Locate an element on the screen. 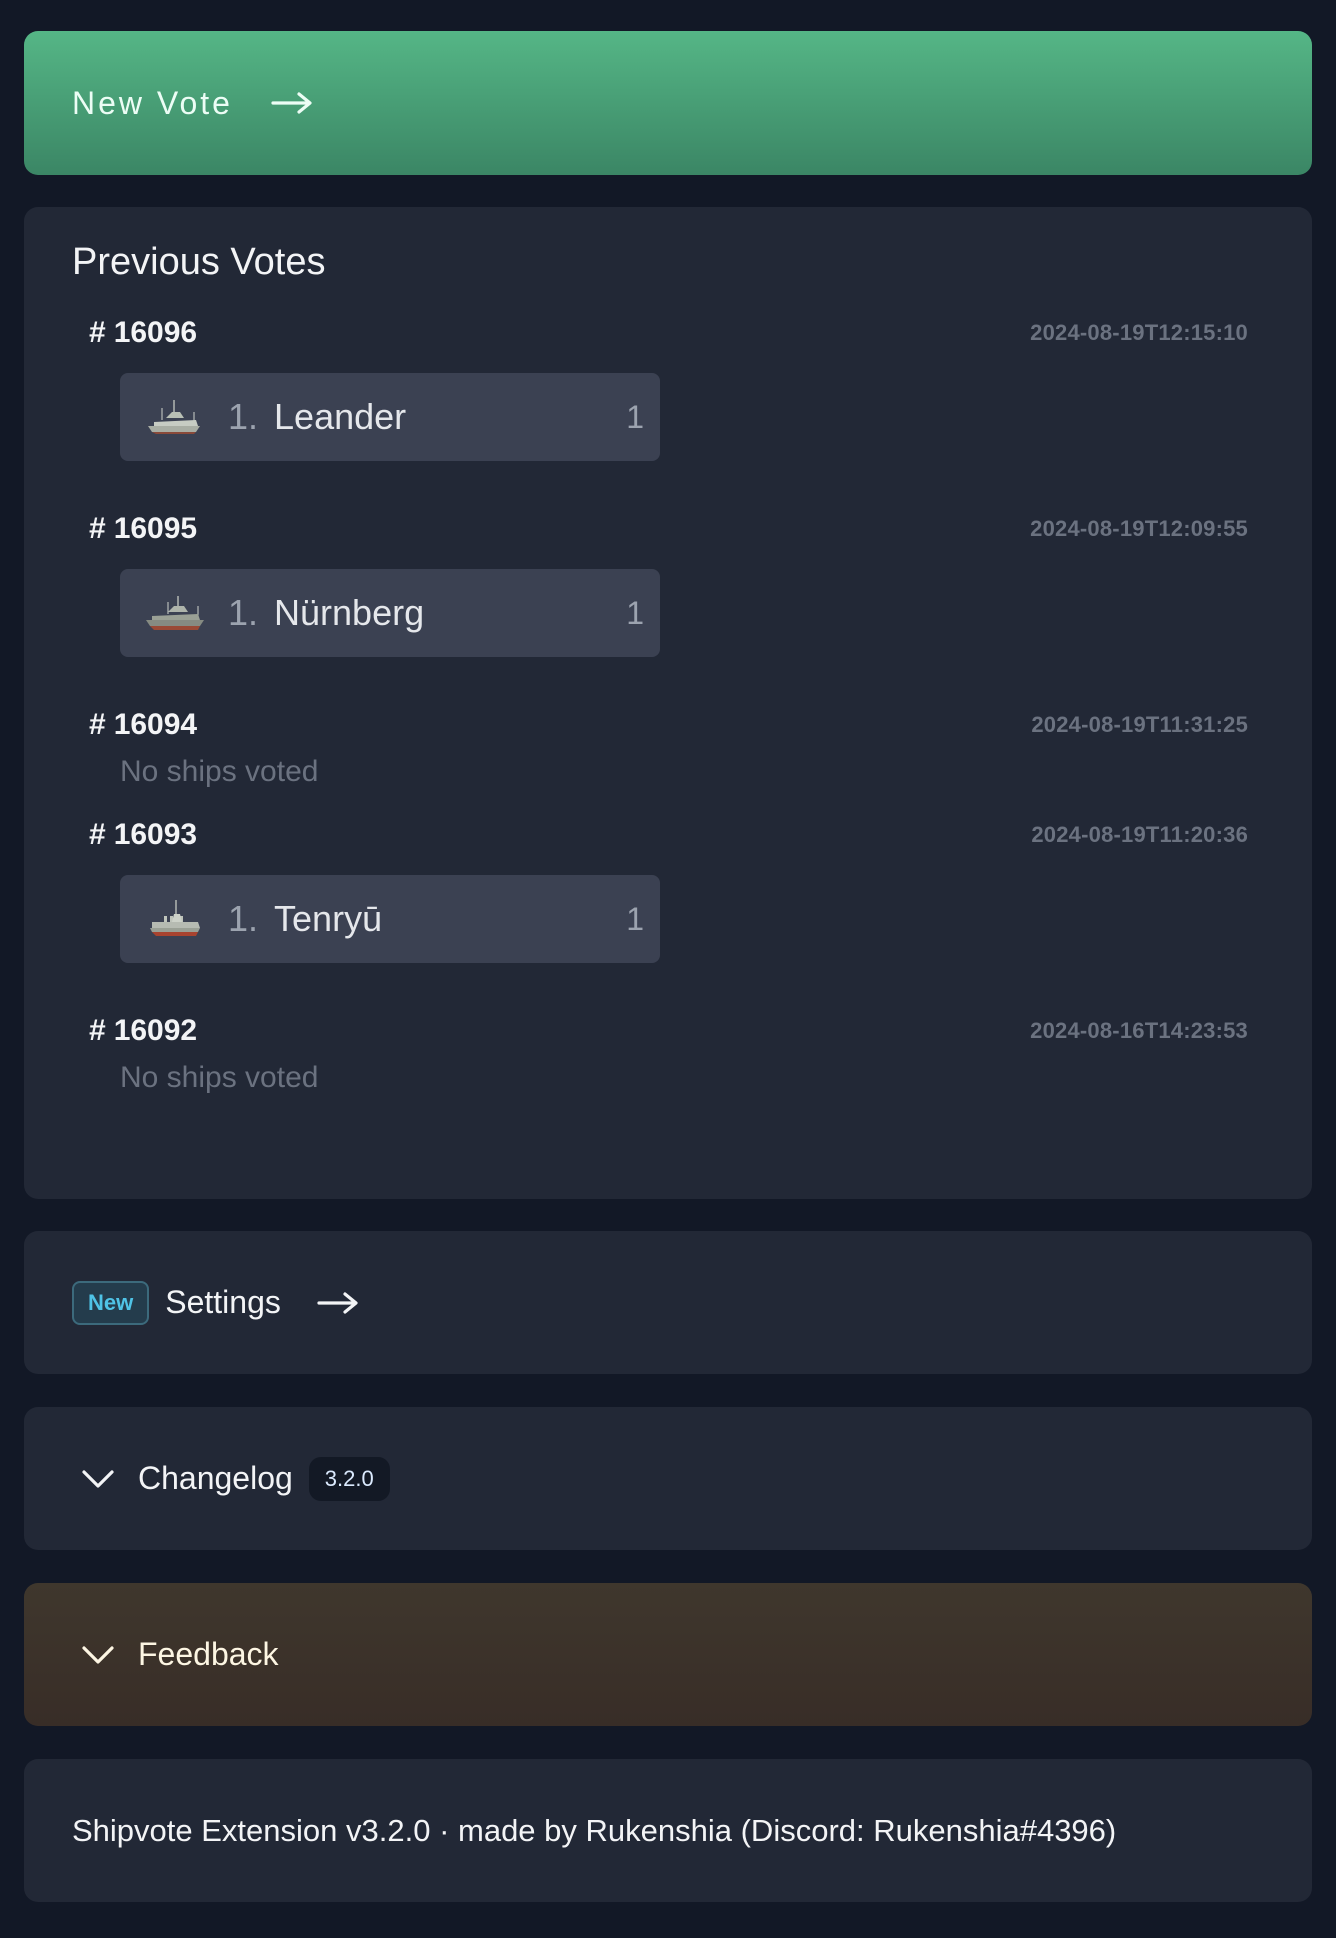 The width and height of the screenshot is (1336, 1938). ship-nurnberg-icon is located at coordinates (175, 613).